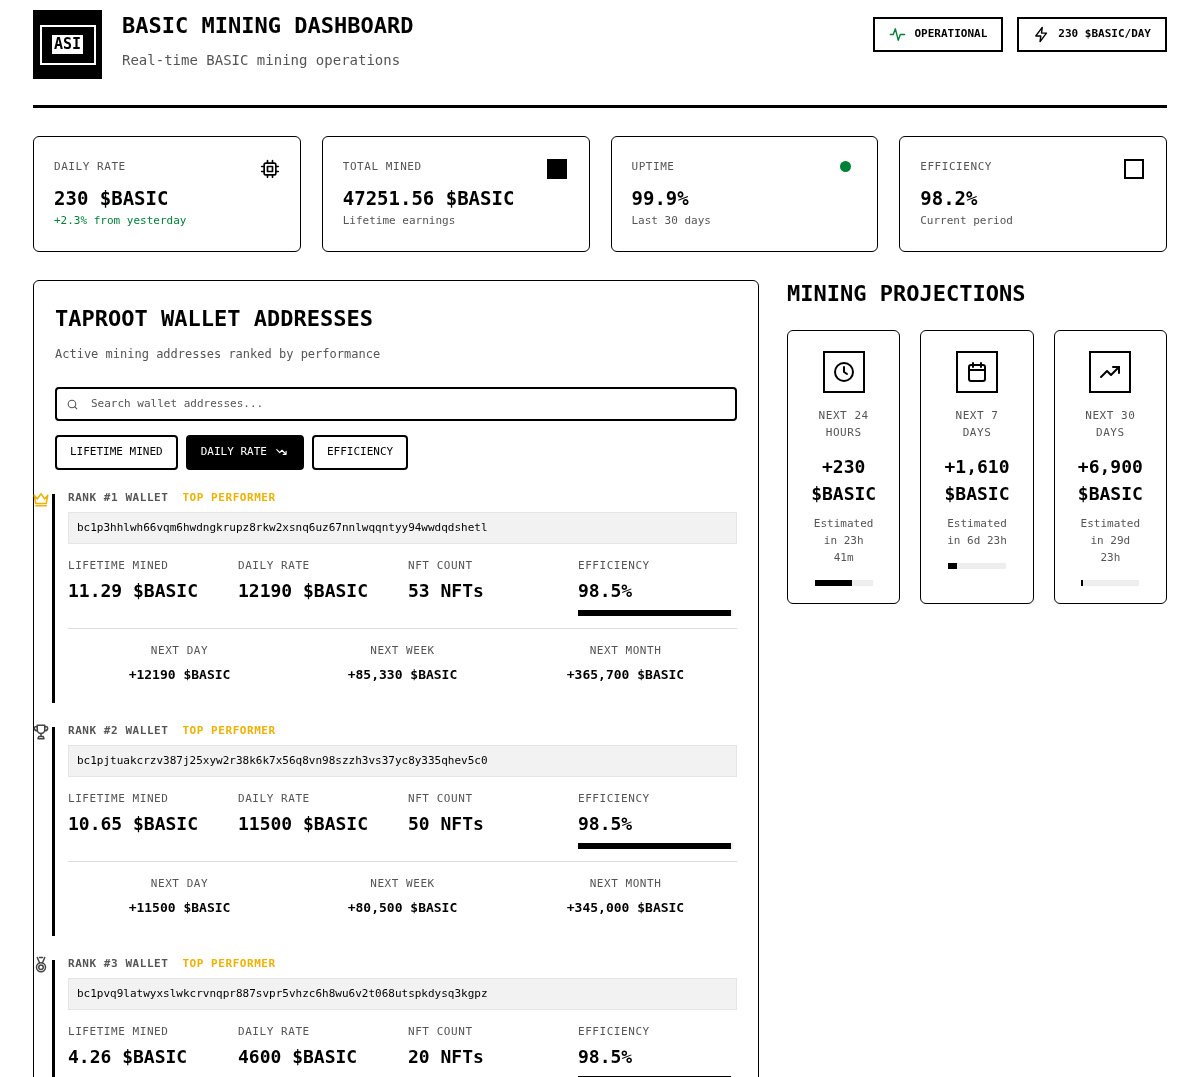 Image resolution: width=1200 pixels, height=1077 pixels. Describe the element at coordinates (956, 167) in the screenshot. I see `stat-label: EFFICIENCY` at that location.